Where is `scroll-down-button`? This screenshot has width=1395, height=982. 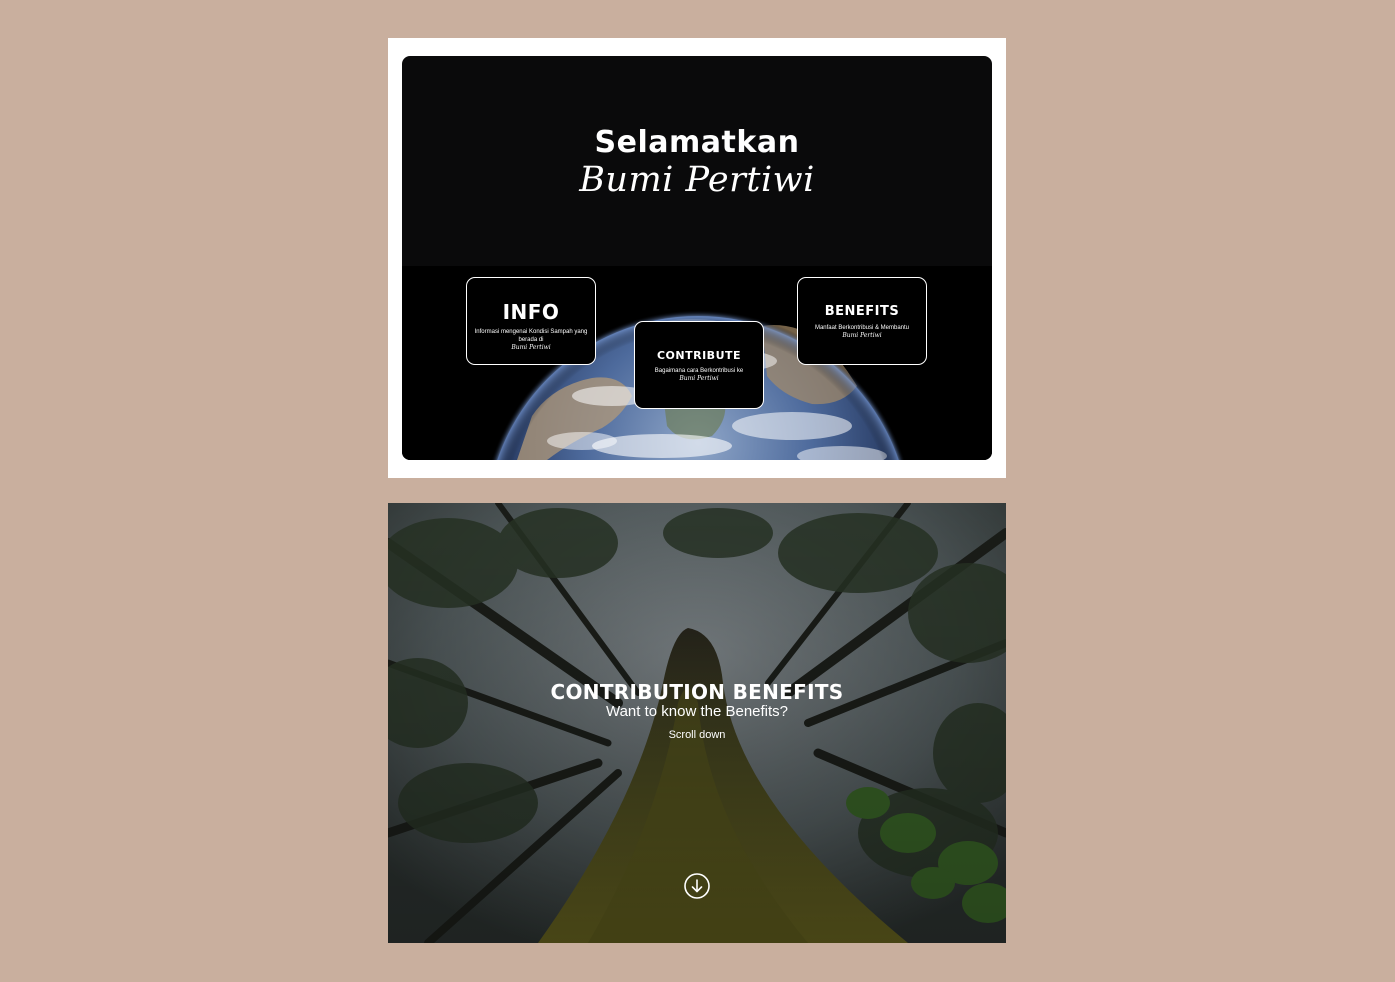
scroll-down-button is located at coordinates (697, 886).